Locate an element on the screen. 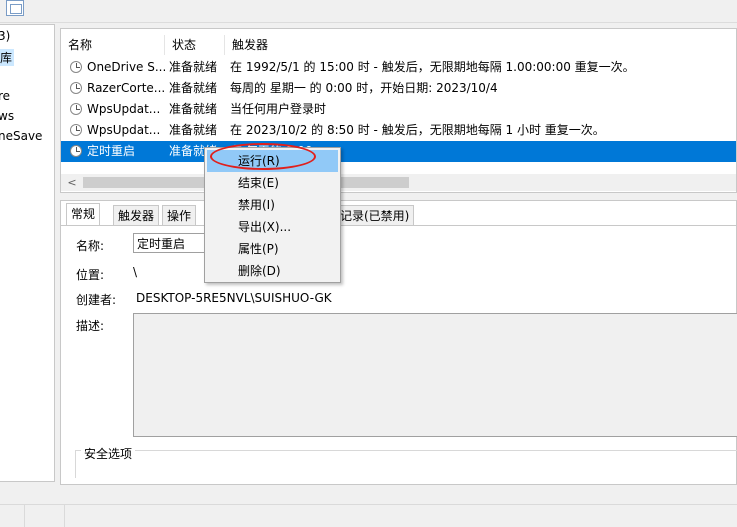  menu-item-properties: 属性(P) is located at coordinates (272, 249).